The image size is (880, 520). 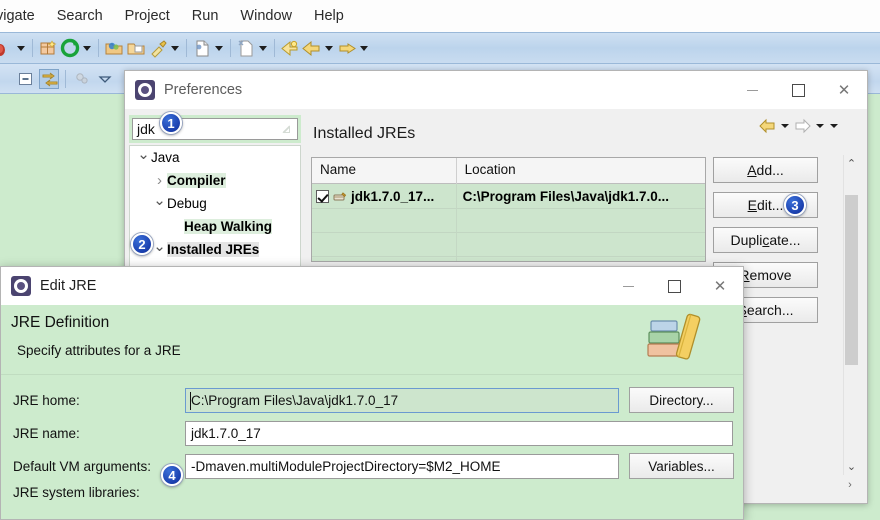 I want to click on vertical-scrollbar: ⌃ ⌄, so click(x=850, y=315).